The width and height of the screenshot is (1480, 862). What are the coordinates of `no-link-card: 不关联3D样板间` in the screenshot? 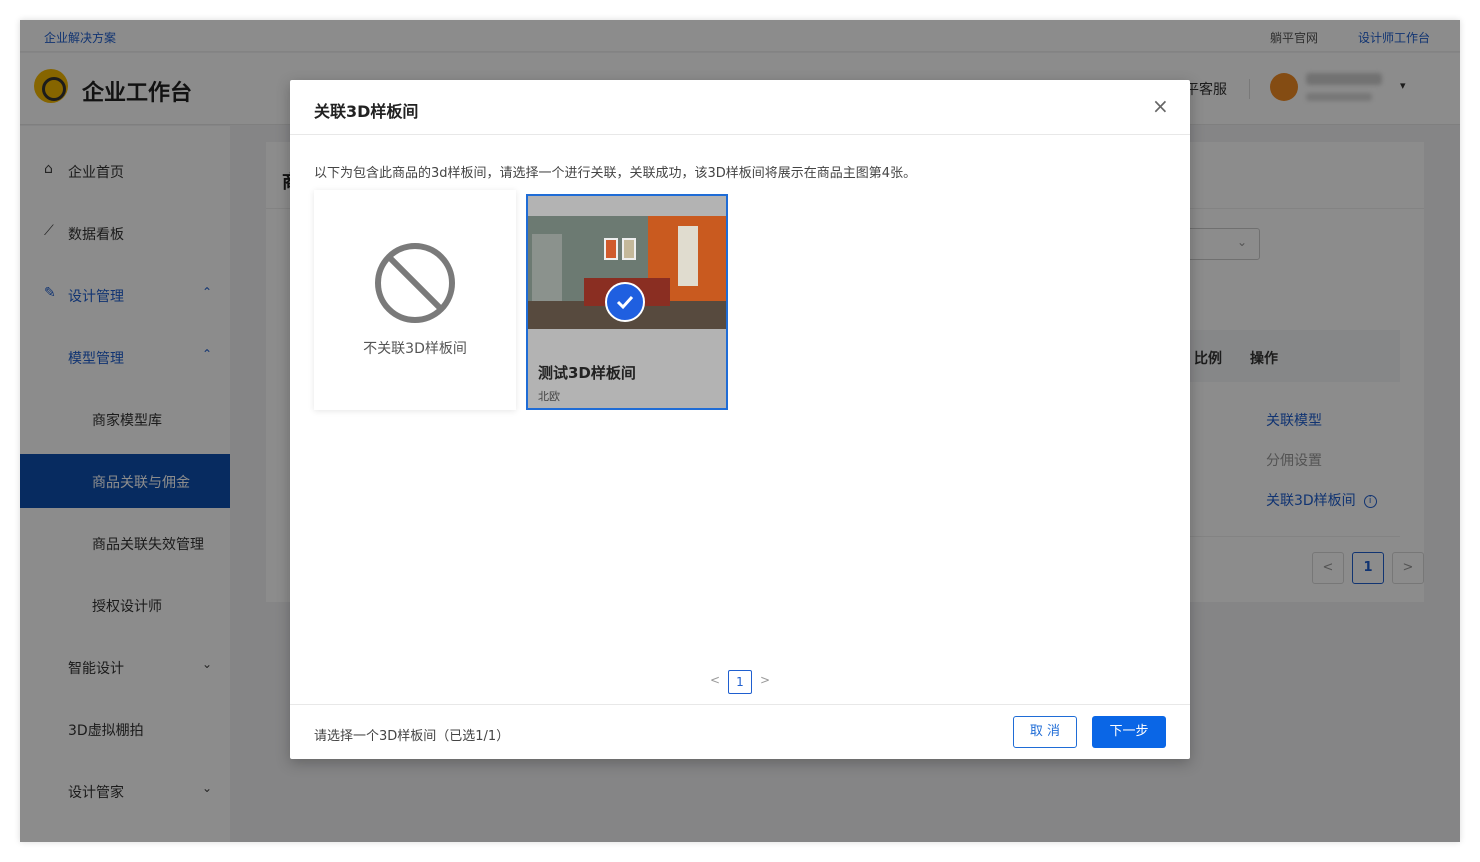 It's located at (415, 300).